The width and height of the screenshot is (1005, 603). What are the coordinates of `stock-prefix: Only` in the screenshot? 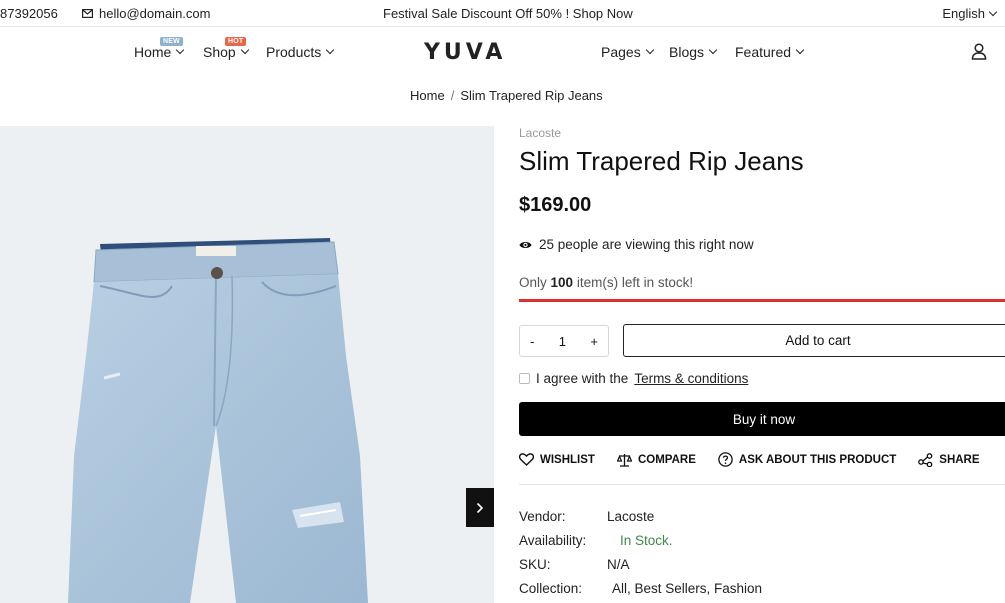 It's located at (533, 282).